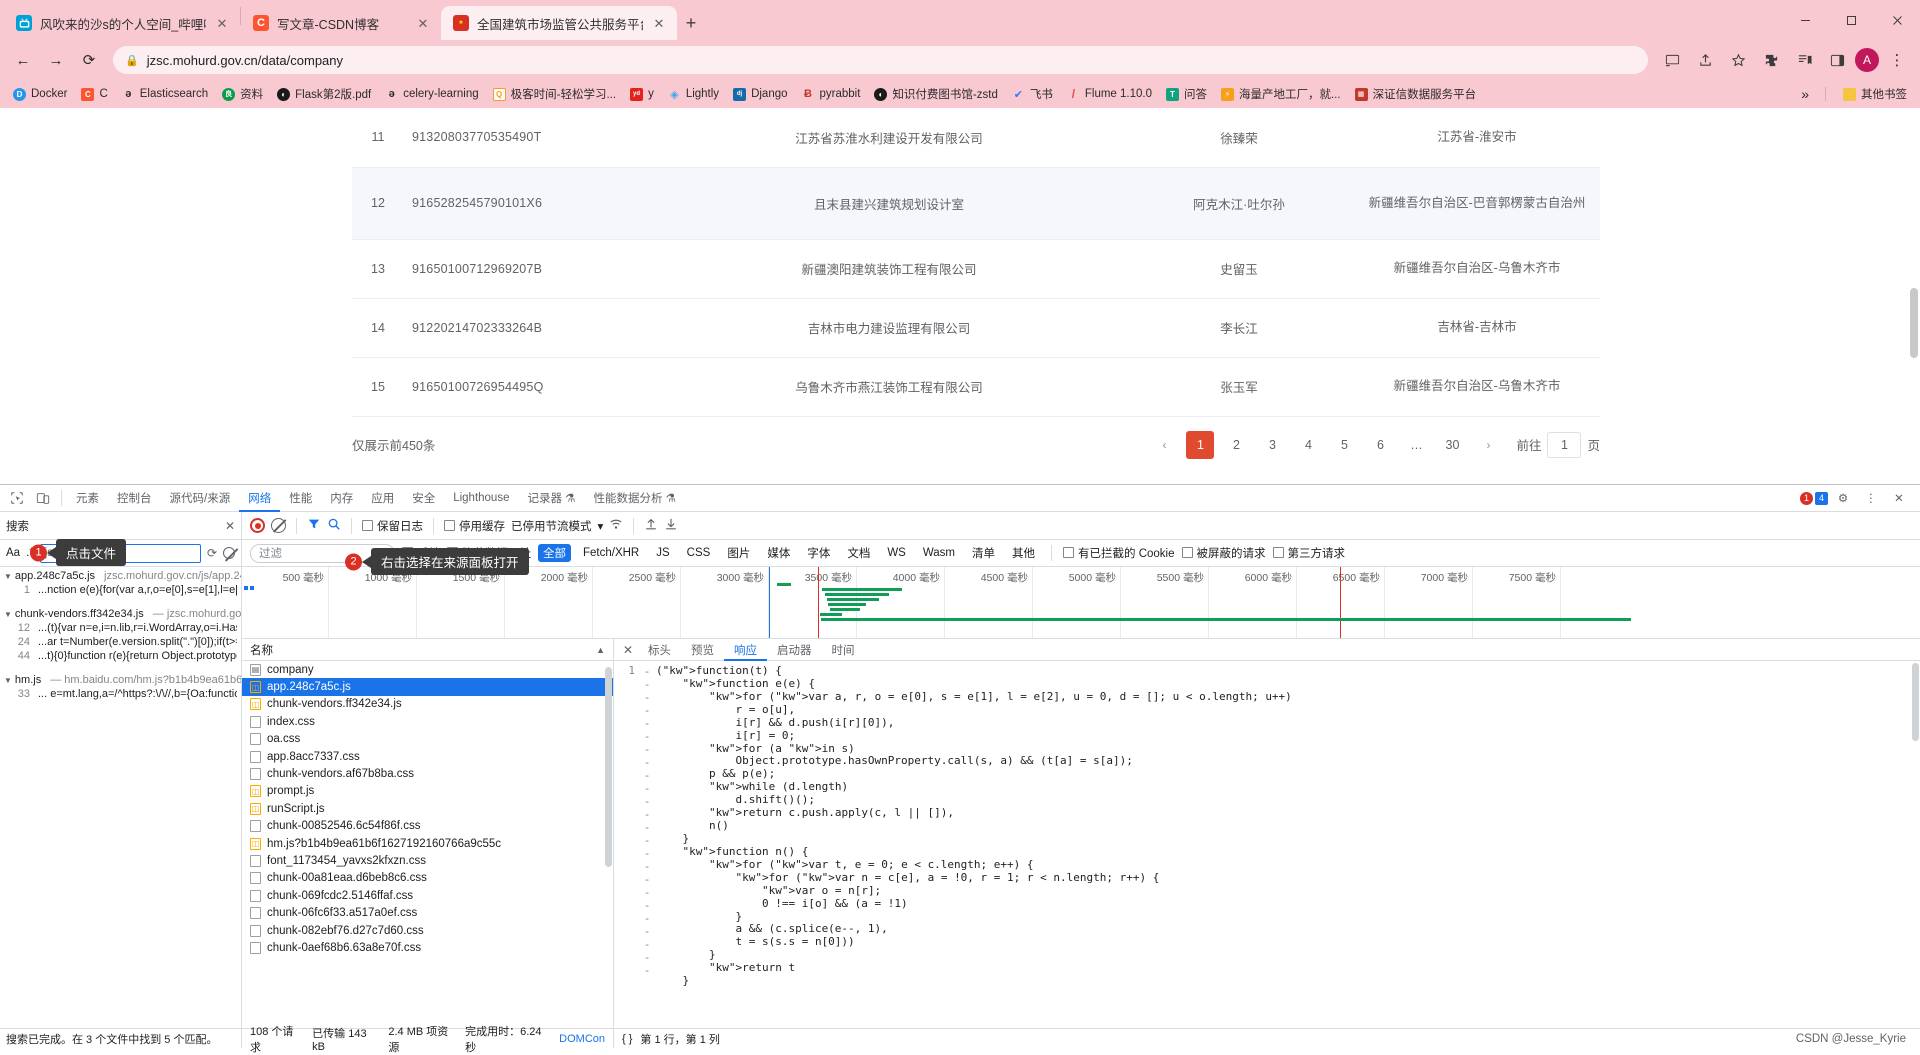 This screenshot has height=1055, width=1920. I want to click on refresh-icon: ⟳, so click(212, 553).